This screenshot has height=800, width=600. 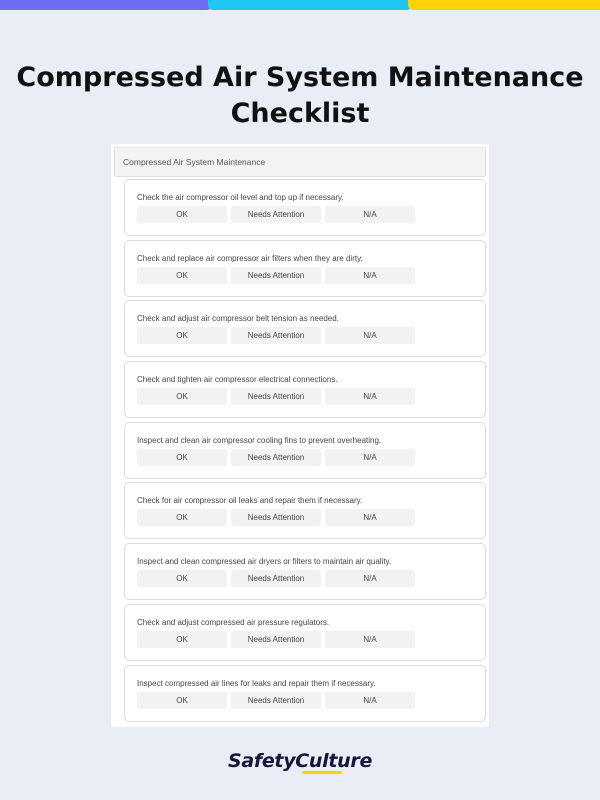 What do you see at coordinates (106, 5) in the screenshot?
I see `accent-bar-purple` at bounding box center [106, 5].